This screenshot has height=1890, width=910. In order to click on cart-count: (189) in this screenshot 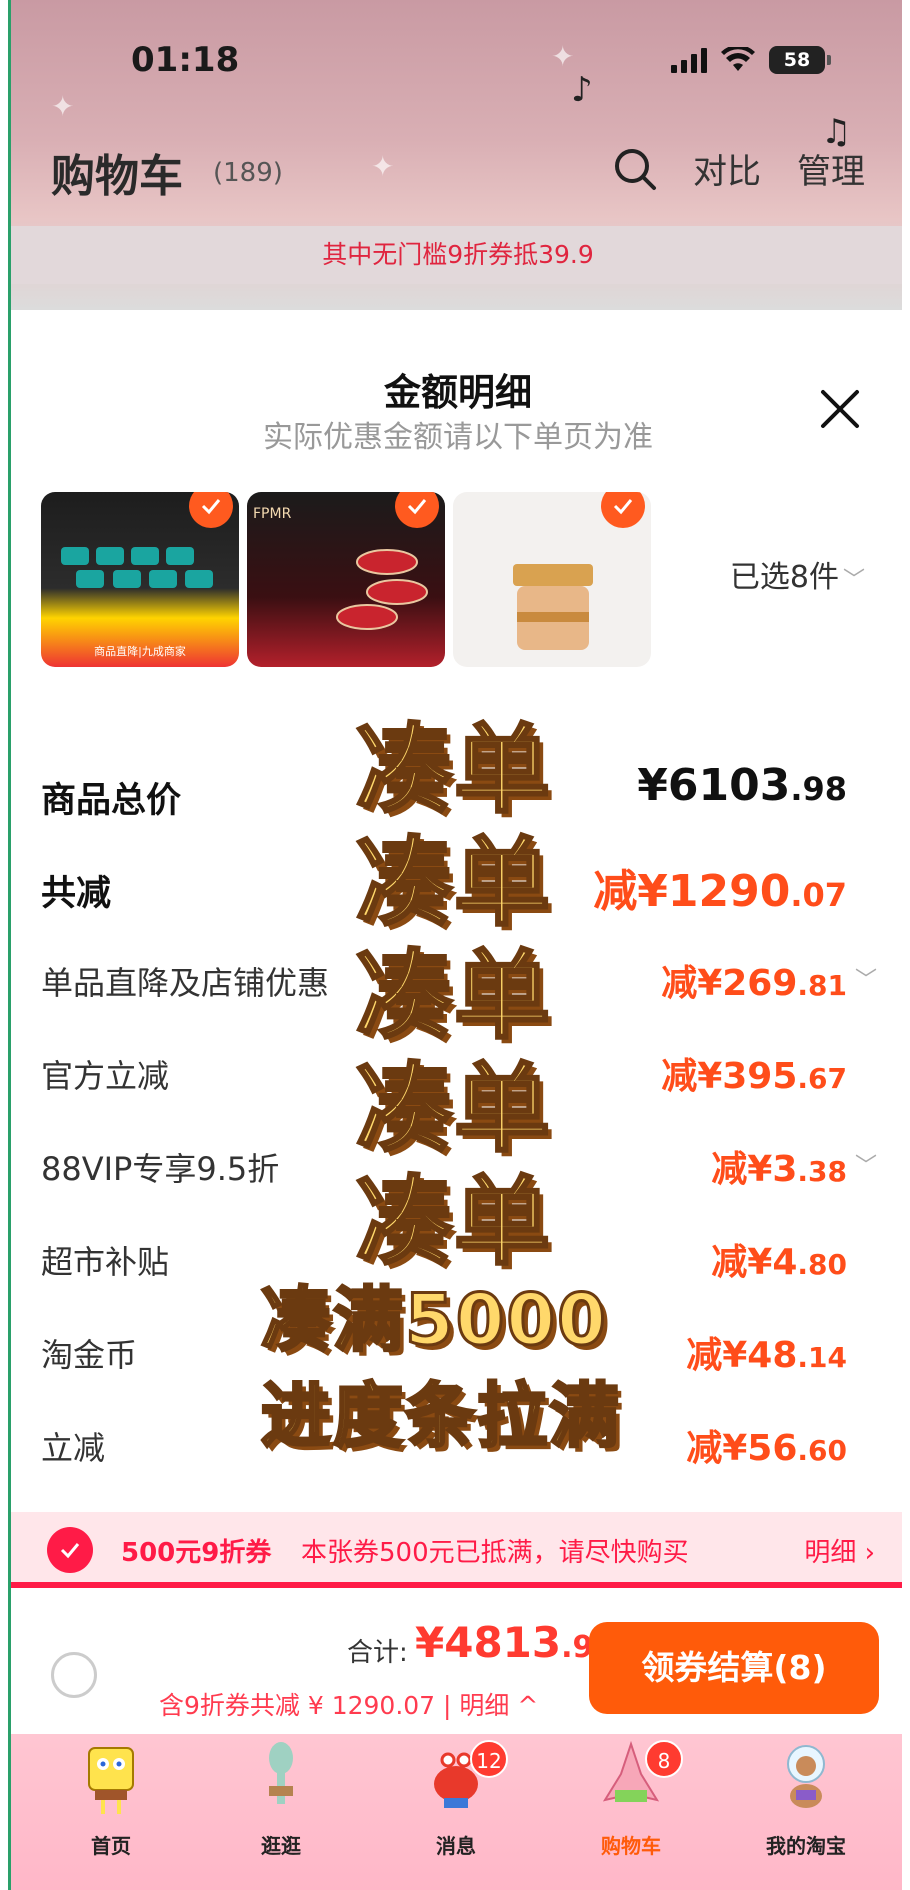, I will do `click(248, 173)`.